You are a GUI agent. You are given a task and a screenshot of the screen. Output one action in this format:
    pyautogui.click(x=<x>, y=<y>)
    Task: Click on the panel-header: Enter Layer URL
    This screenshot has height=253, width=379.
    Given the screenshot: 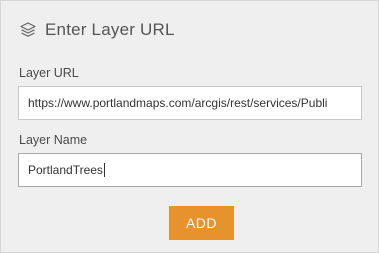 What is the action you would take?
    pyautogui.click(x=97, y=30)
    